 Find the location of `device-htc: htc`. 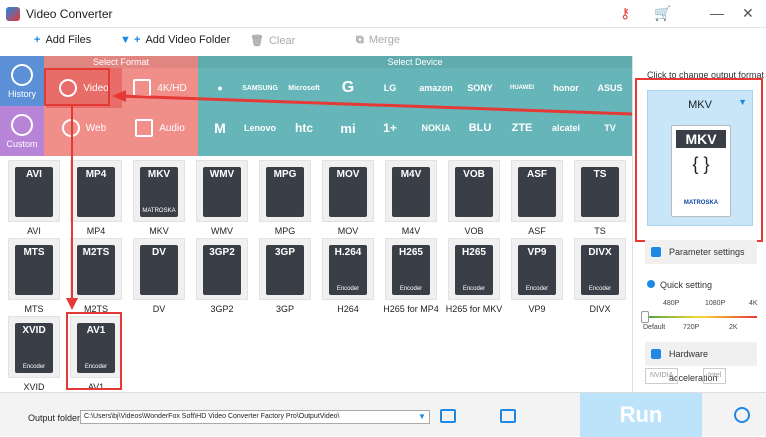

device-htc: htc is located at coordinates (304, 128).